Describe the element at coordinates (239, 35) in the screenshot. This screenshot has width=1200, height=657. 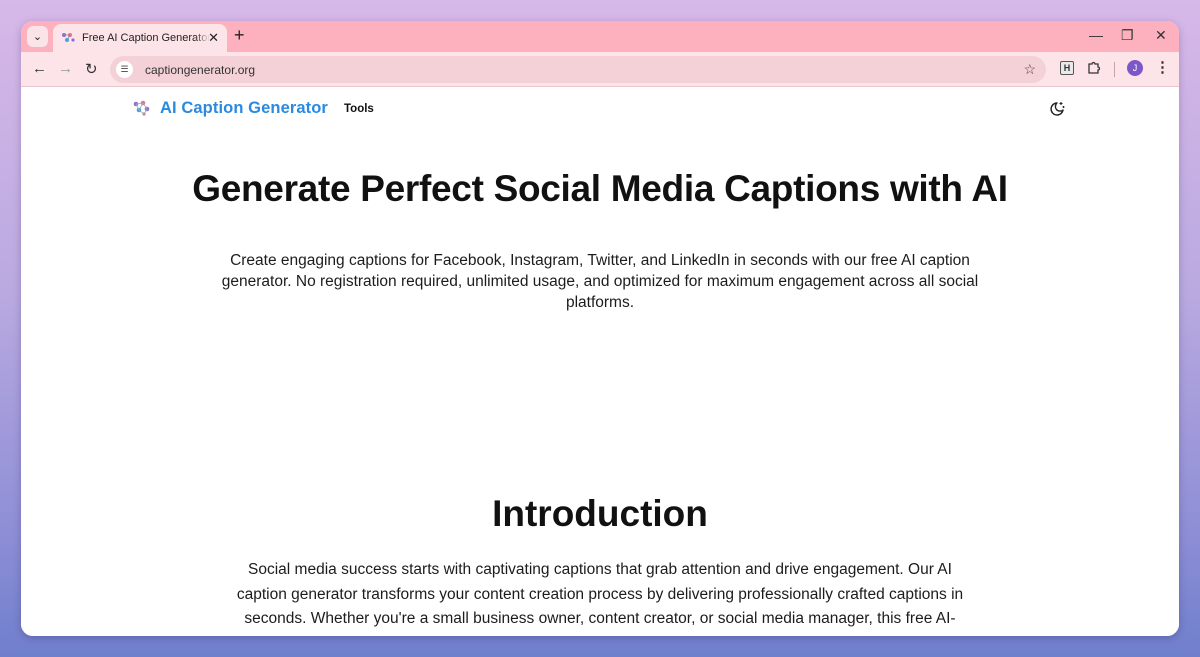
I see `new-tab-button: +` at that location.